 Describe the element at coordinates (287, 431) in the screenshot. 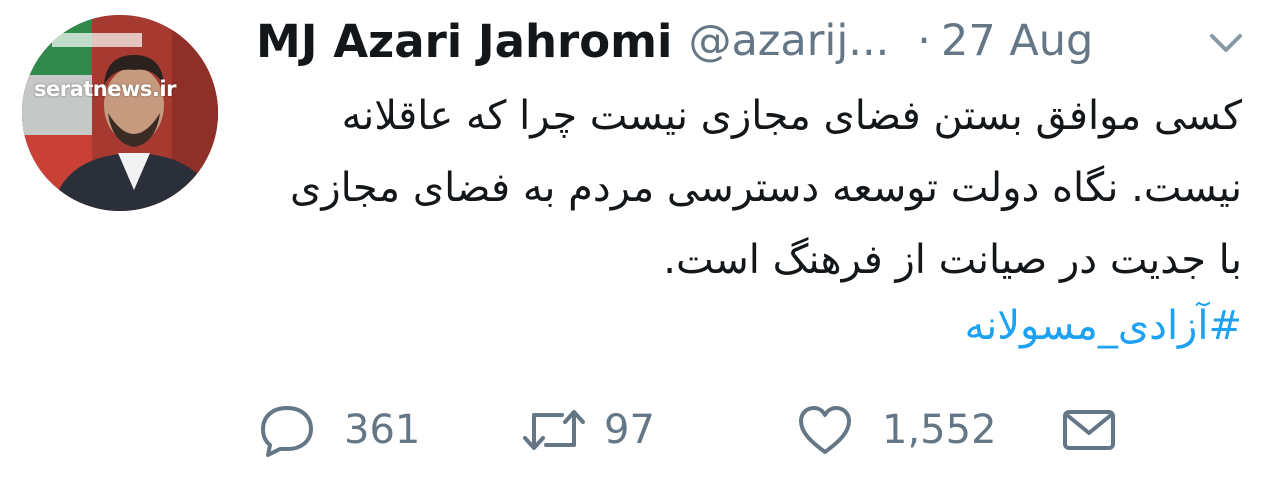

I see `speech-bubble-icon` at that location.